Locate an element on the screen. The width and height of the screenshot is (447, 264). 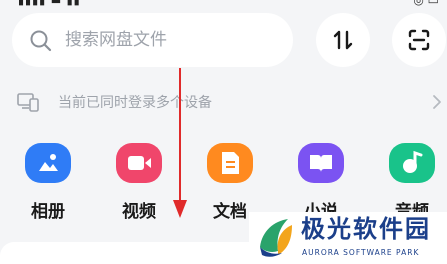
category-novels: 小说 is located at coordinates (321, 183).